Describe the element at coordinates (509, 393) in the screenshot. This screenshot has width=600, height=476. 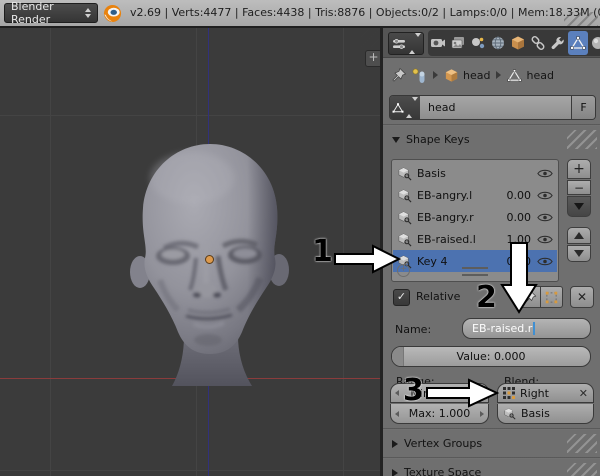
I see `vertex-group-icon` at that location.